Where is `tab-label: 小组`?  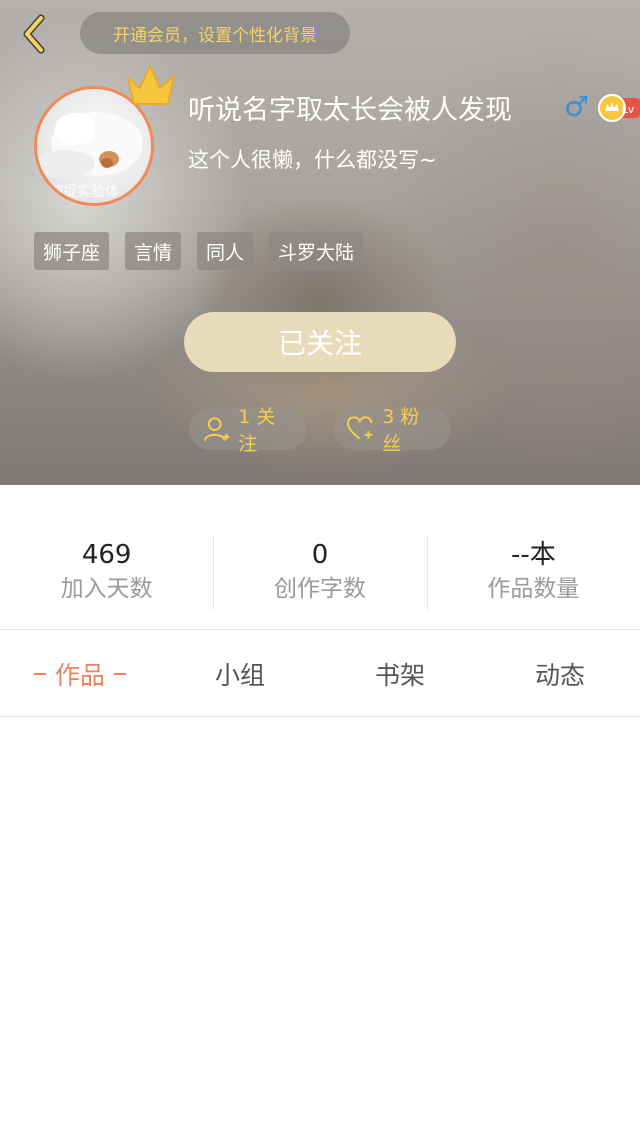 tab-label: 小组 is located at coordinates (239, 675).